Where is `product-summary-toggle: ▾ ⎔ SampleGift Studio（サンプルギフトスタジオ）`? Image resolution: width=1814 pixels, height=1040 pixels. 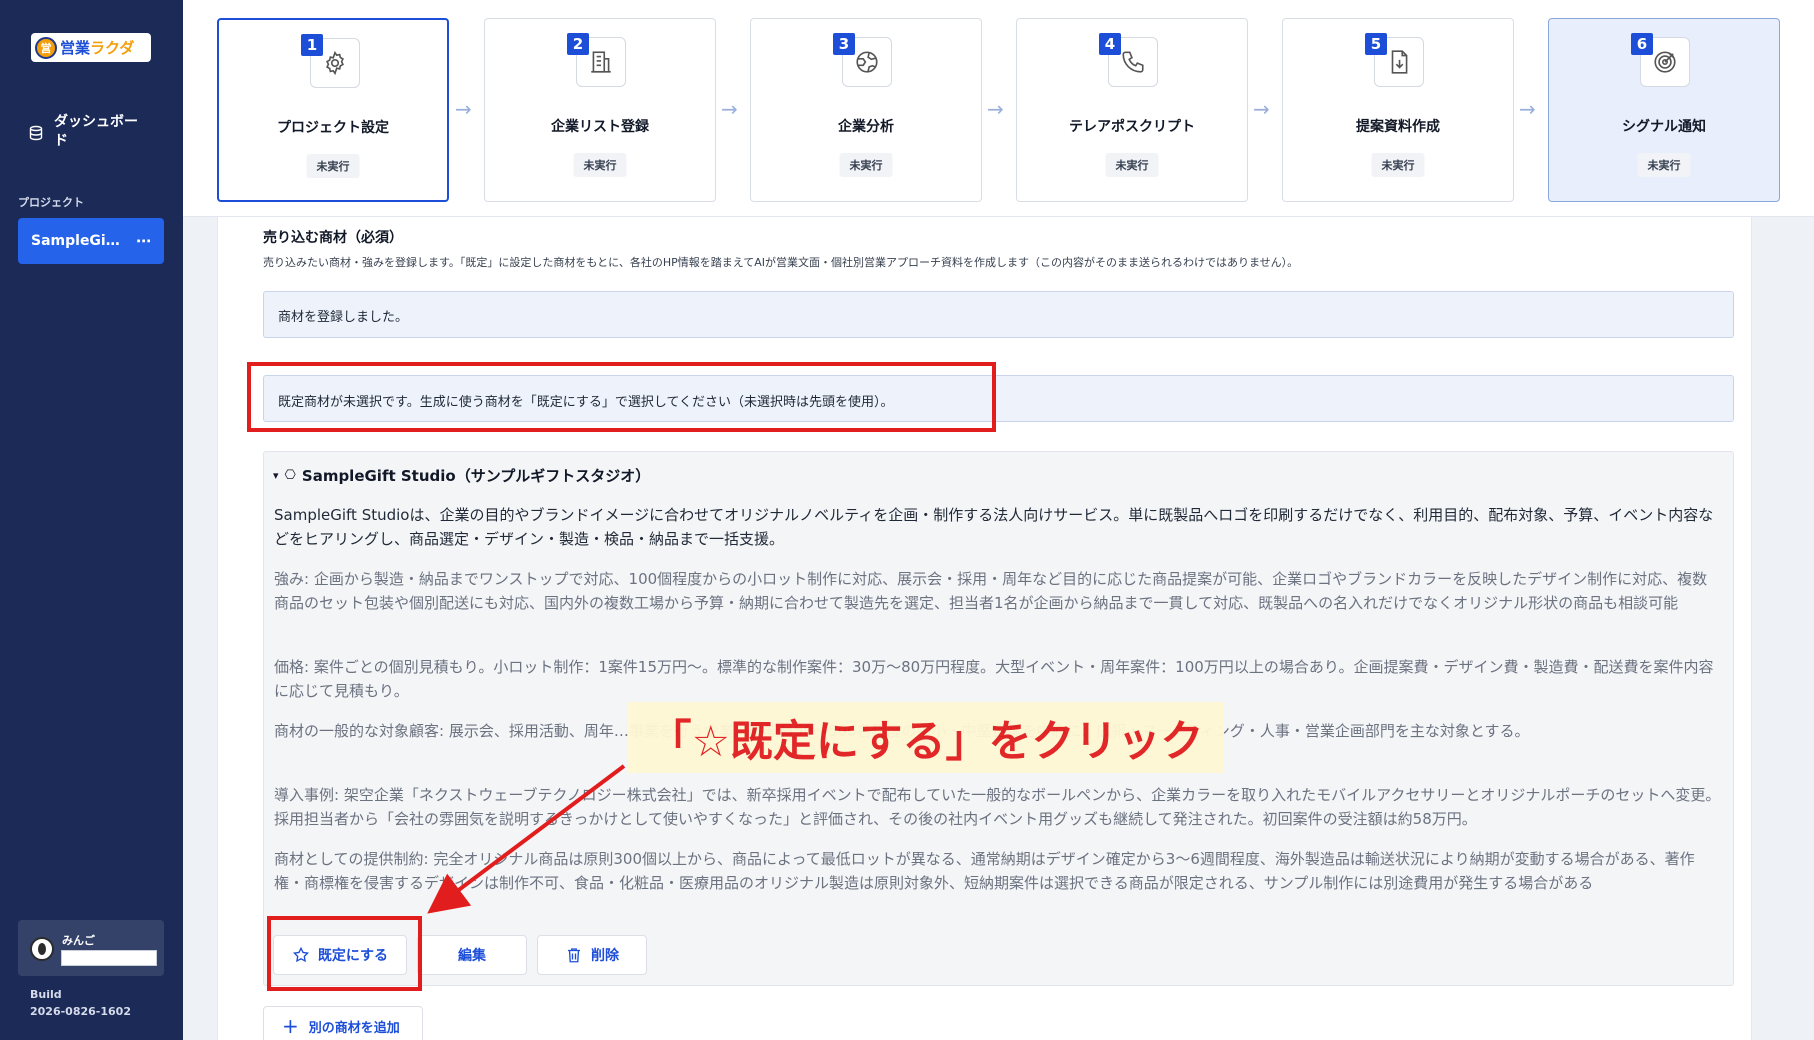 product-summary-toggle: ▾ ⎔ SampleGift Studio（サンプルギフトスタジオ） is located at coordinates (461, 475).